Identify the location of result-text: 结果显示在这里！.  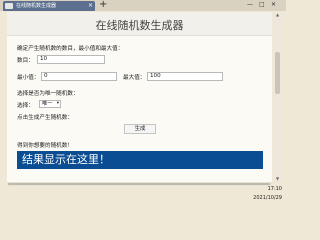
(66, 159).